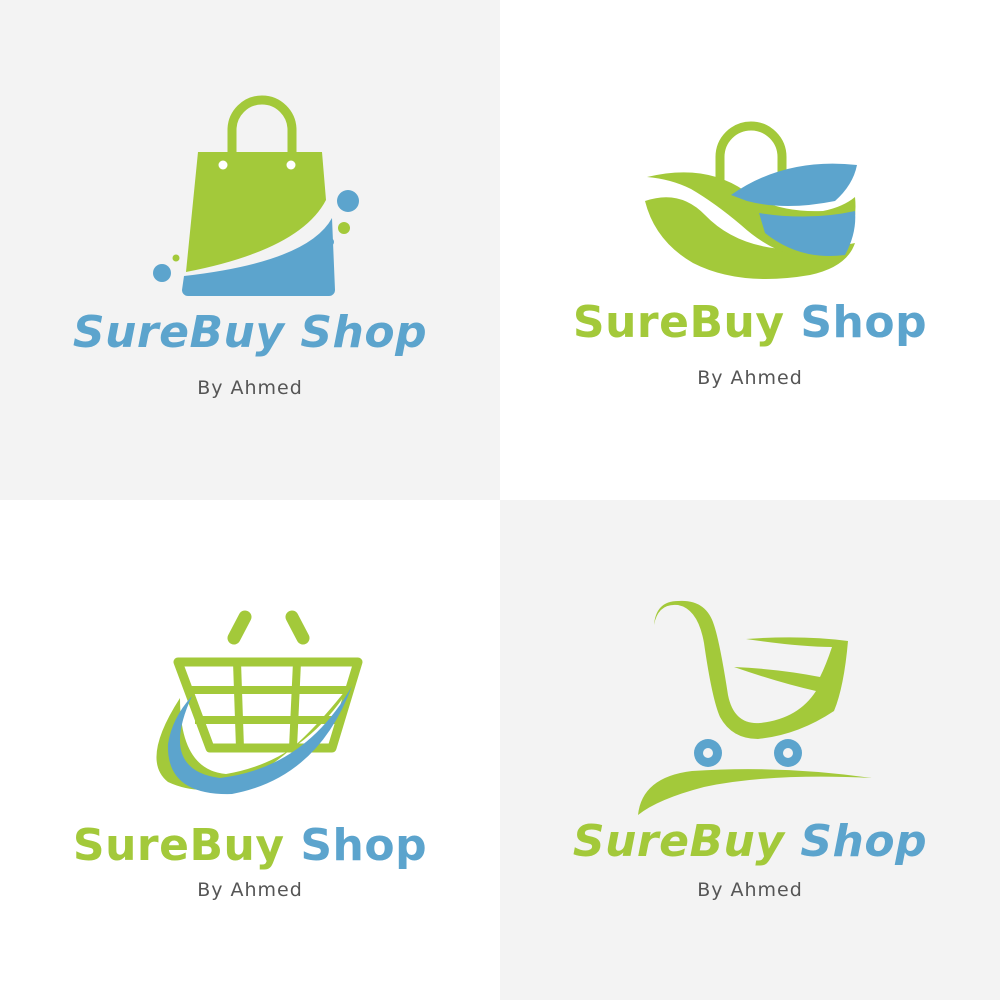 This screenshot has width=1000, height=1000. I want to click on leaf-basket-icon, so click(751, 200).